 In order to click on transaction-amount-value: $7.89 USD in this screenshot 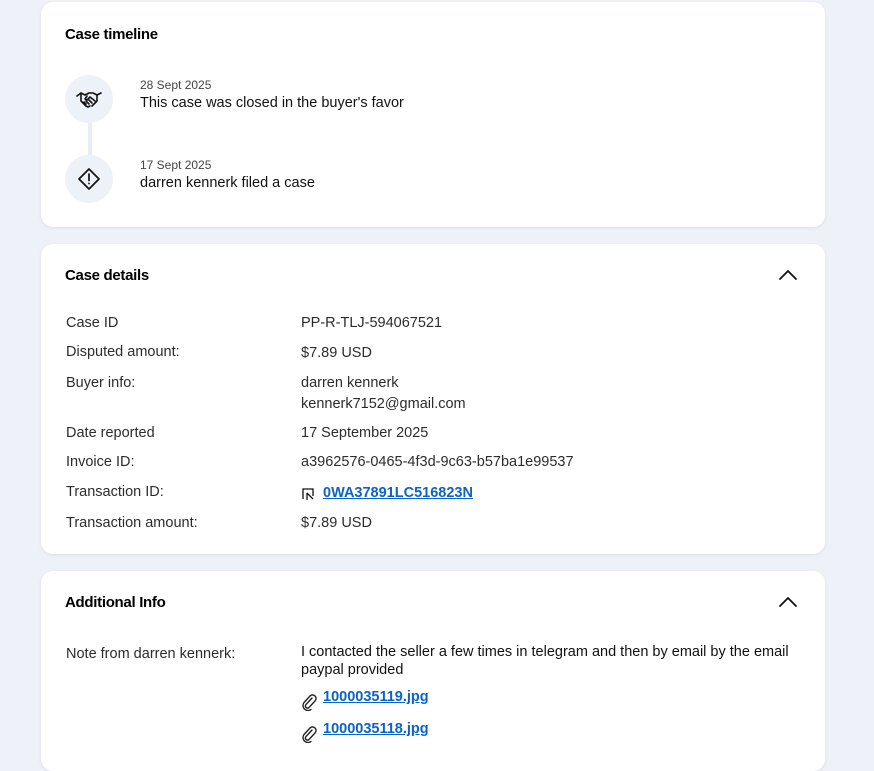, I will do `click(336, 523)`.